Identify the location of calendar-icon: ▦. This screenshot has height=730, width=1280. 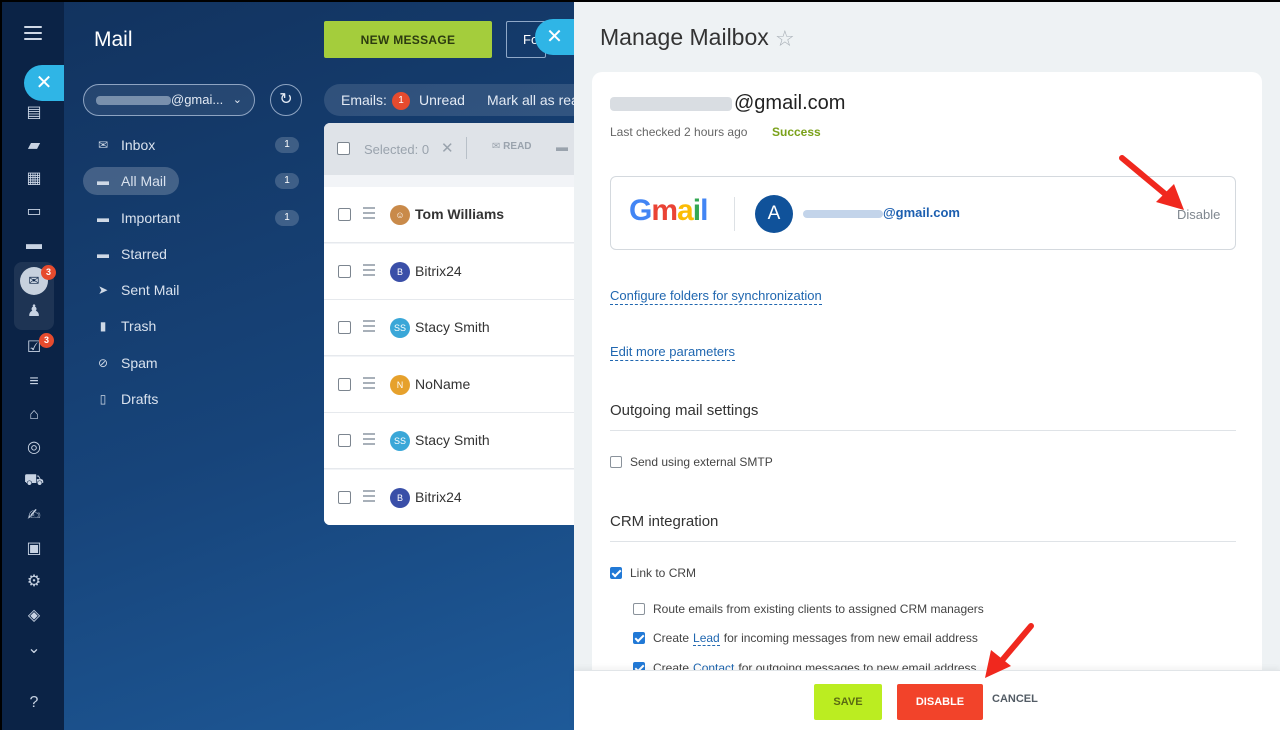
(34, 179).